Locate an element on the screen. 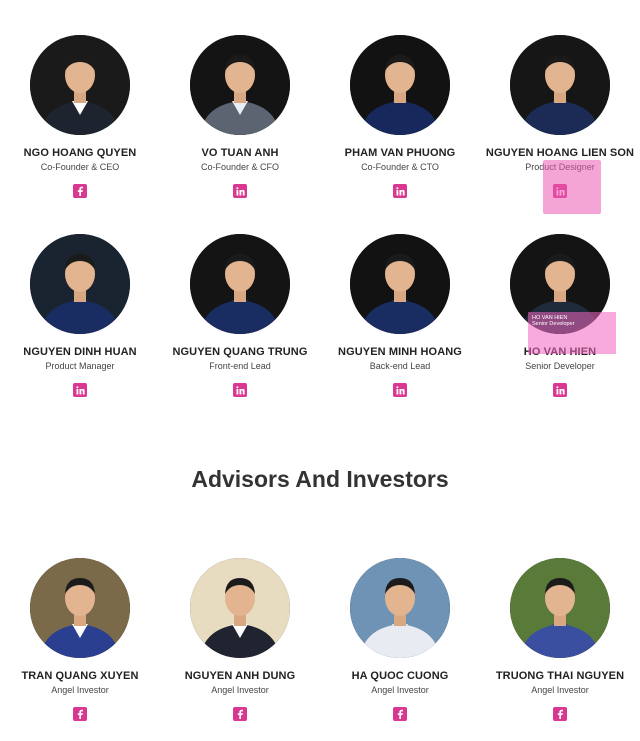 The width and height of the screenshot is (640, 741). member-name: HA QUOC CUONG is located at coordinates (400, 676).